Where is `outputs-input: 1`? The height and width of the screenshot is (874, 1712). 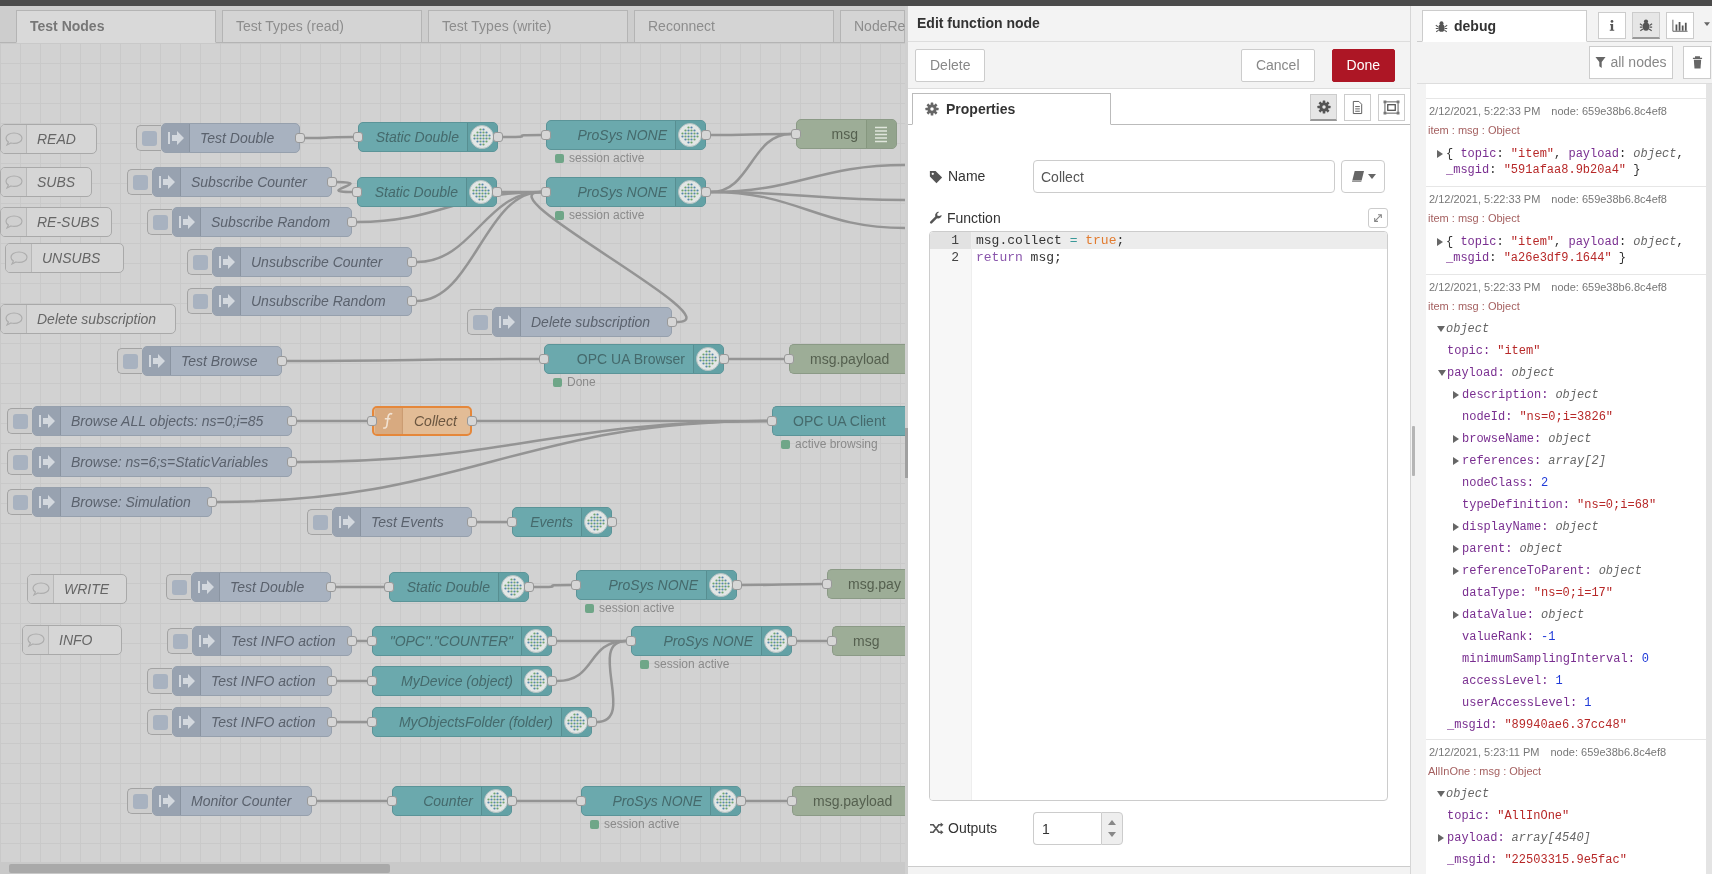 outputs-input: 1 is located at coordinates (1067, 828).